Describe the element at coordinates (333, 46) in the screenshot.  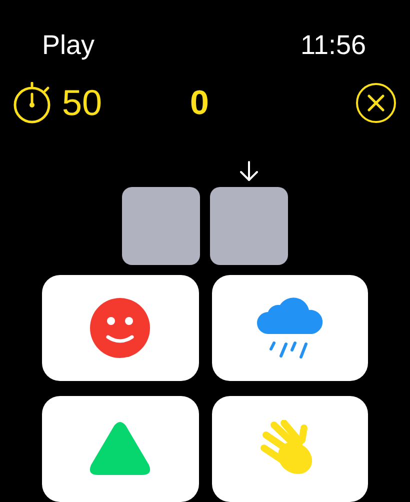
I see `clock-time: 11:56` at that location.